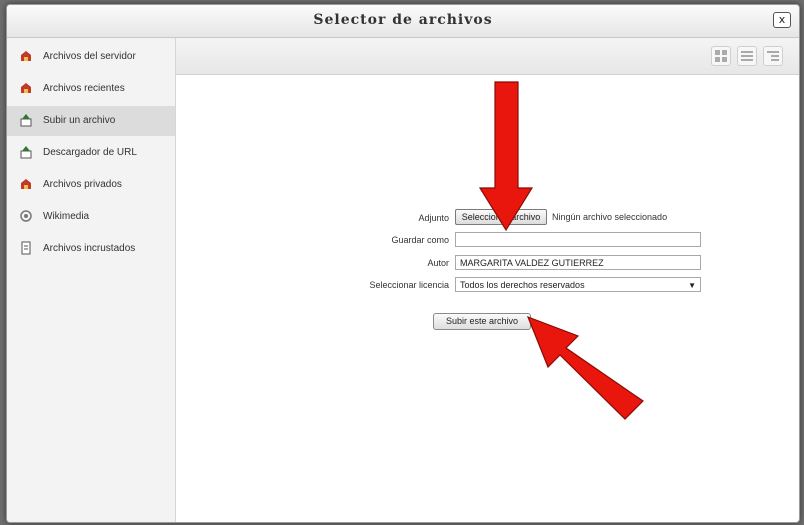  I want to click on recent-files-icon, so click(26, 88).